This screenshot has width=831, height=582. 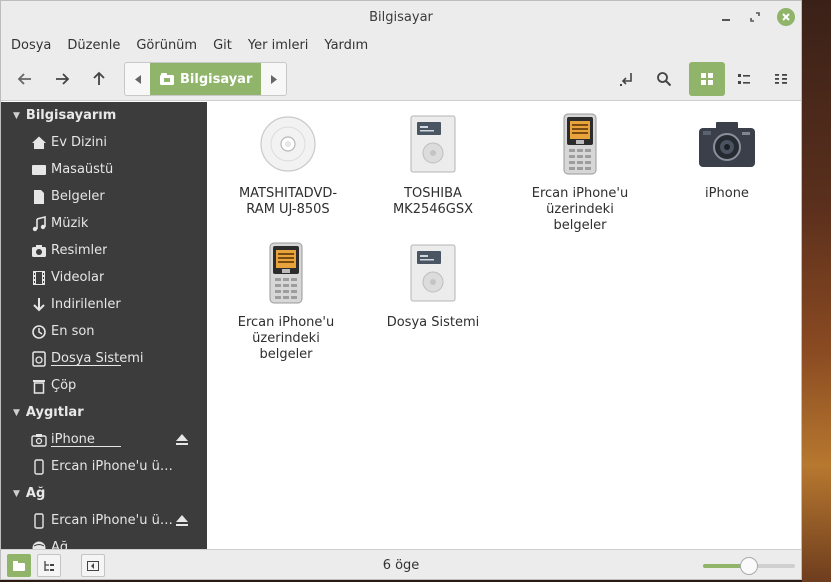 I want to click on sidebar-item-network: Ağ, so click(x=104, y=541).